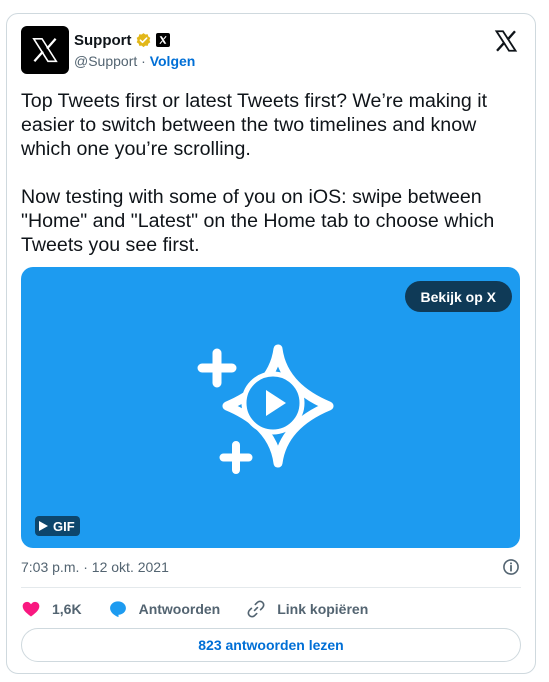 Image resolution: width=549 pixels, height=682 pixels. I want to click on action-bar: 1,6K Antwoorden Link kopiëren, so click(207, 609).